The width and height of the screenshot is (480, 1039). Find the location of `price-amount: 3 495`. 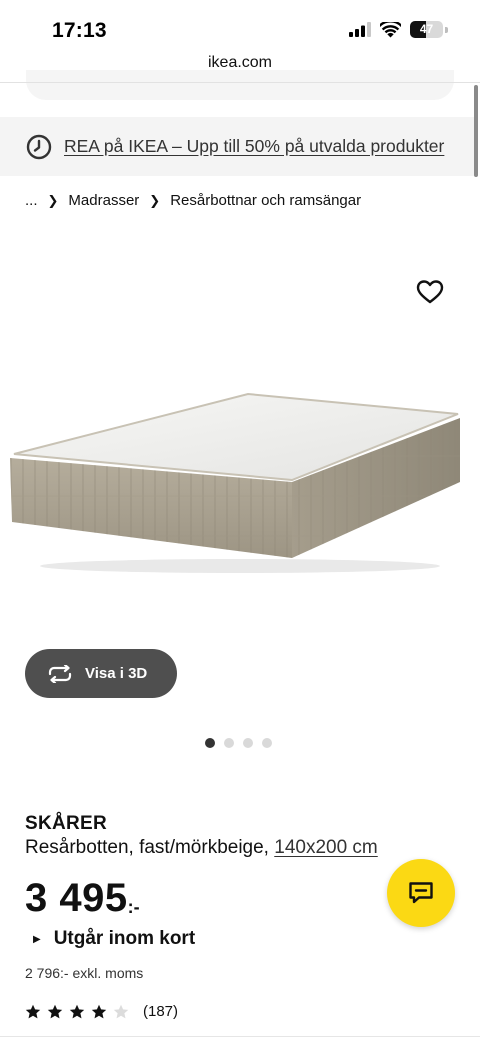

price-amount: 3 495 is located at coordinates (76, 898).